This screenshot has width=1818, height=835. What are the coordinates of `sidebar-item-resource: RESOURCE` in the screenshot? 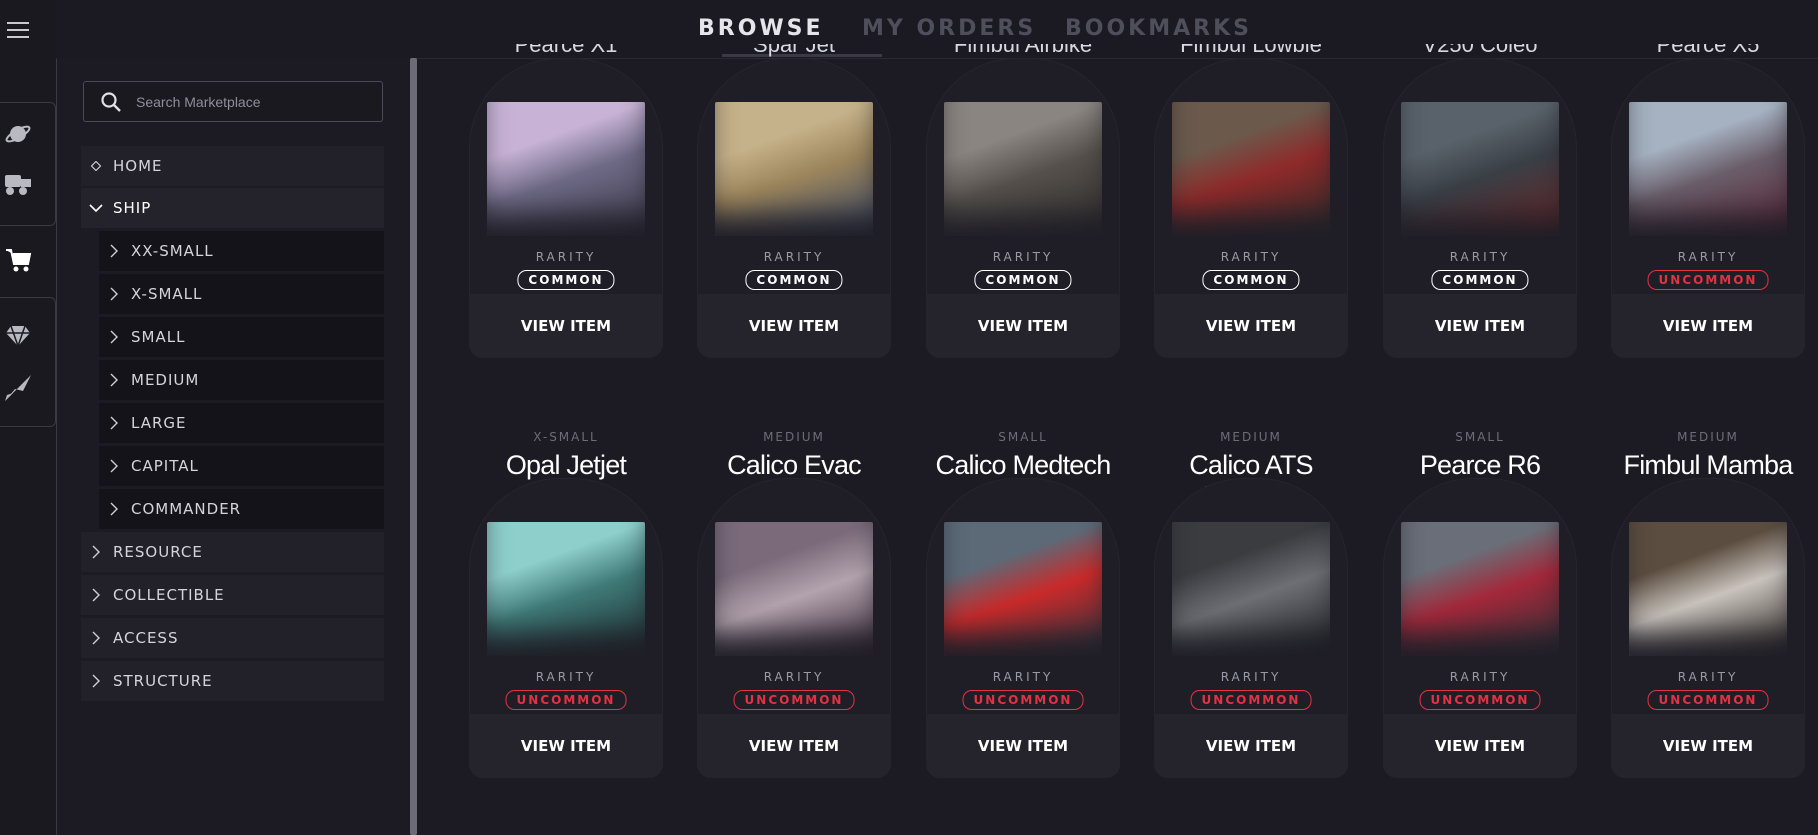 It's located at (232, 552).